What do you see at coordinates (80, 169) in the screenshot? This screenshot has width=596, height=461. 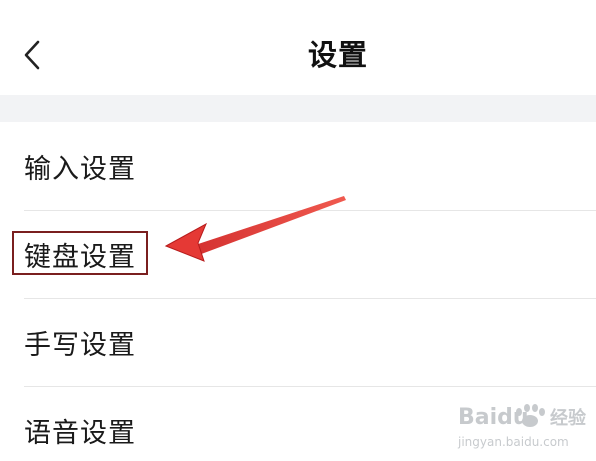 I see `settings-item-label: 输入设置` at bounding box center [80, 169].